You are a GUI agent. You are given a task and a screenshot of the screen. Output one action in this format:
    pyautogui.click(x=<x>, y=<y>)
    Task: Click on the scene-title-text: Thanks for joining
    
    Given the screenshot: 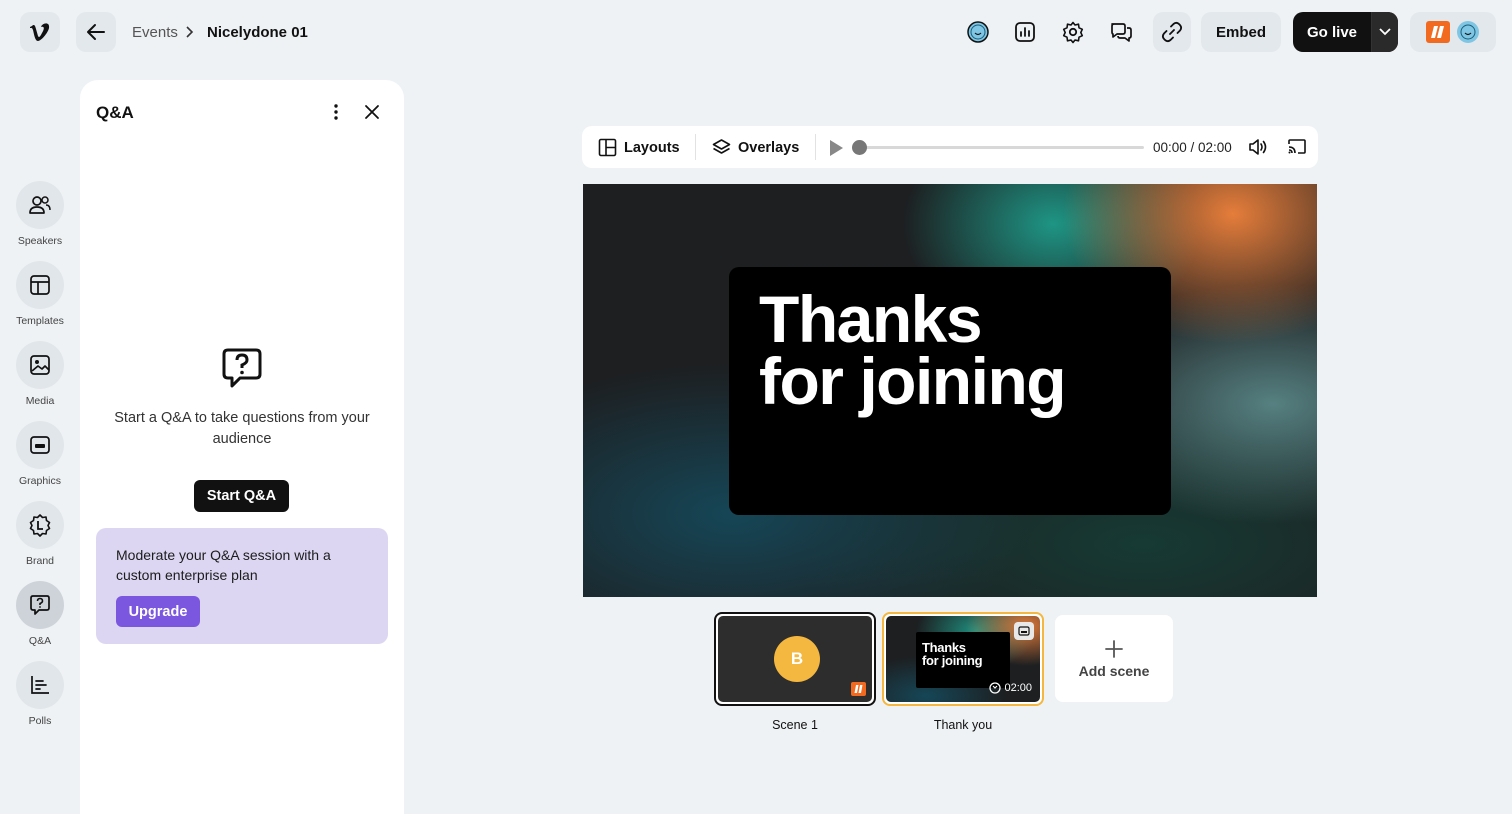 What is the action you would take?
    pyautogui.click(x=952, y=654)
    